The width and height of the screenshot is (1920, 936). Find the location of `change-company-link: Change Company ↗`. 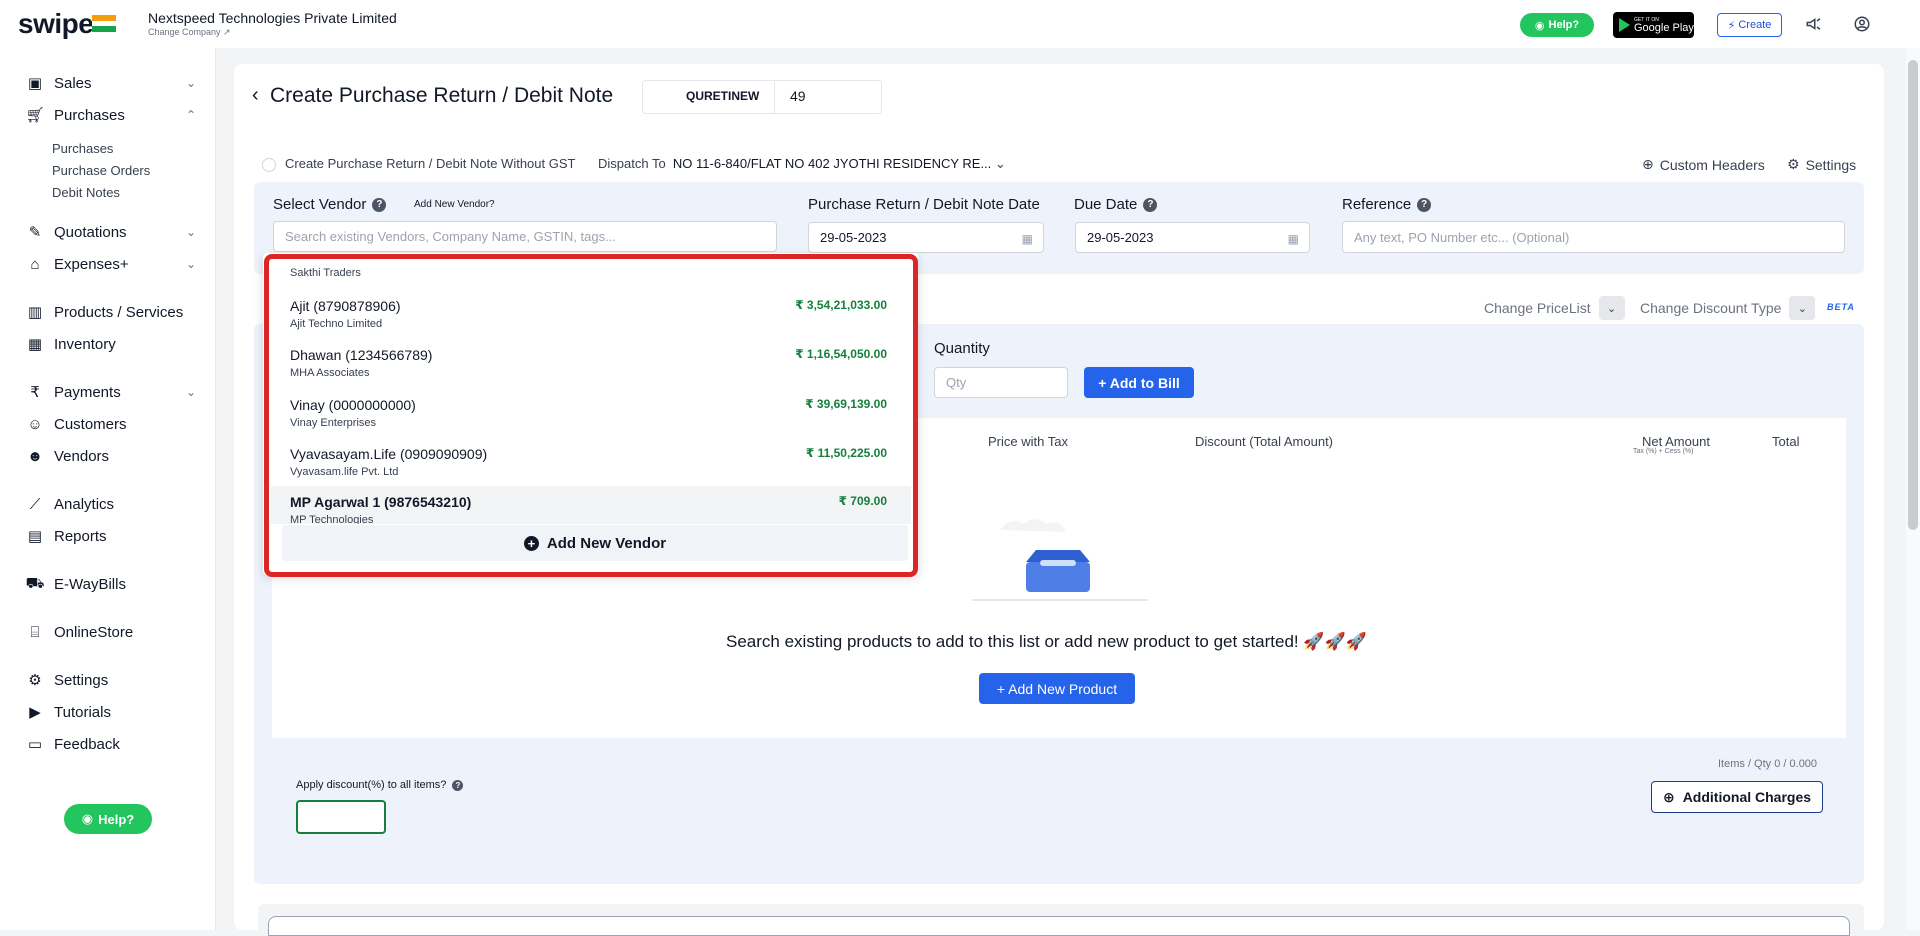

change-company-link: Change Company ↗ is located at coordinates (189, 32).